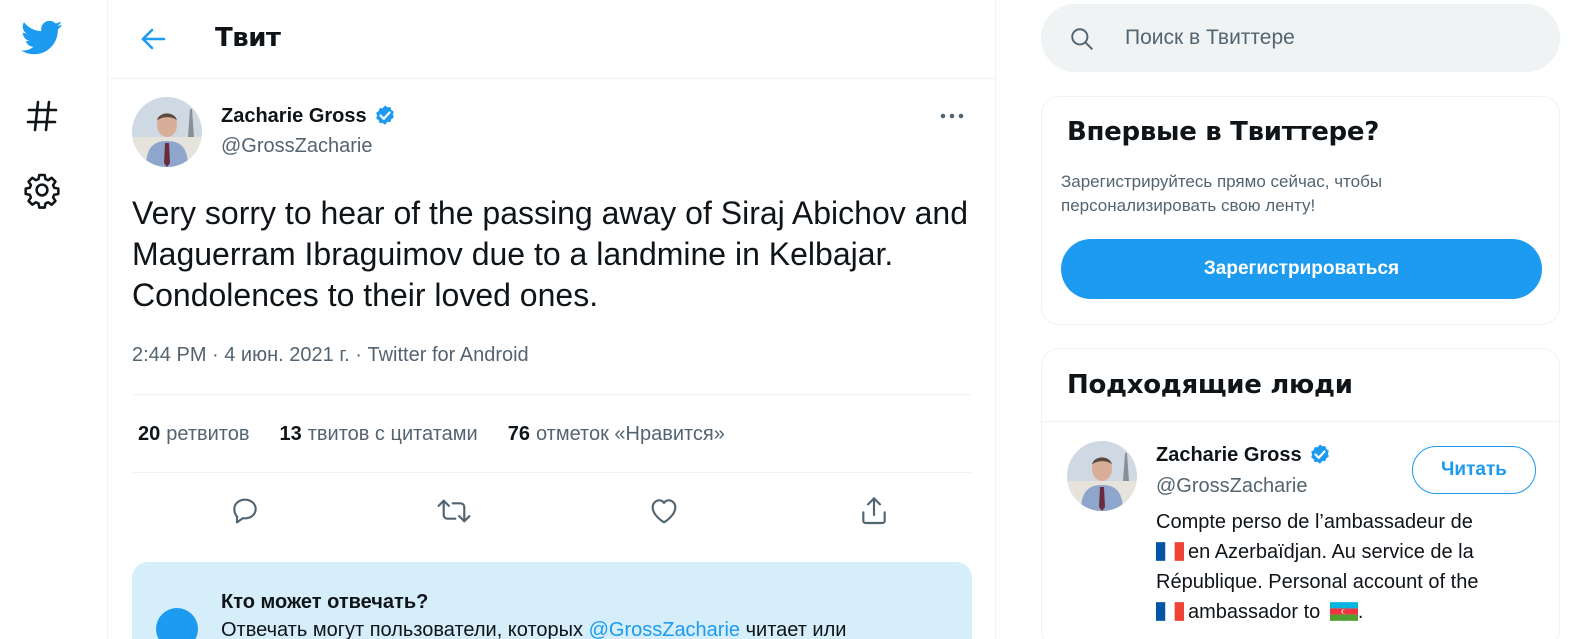  I want to click on share-icon, so click(874, 511).